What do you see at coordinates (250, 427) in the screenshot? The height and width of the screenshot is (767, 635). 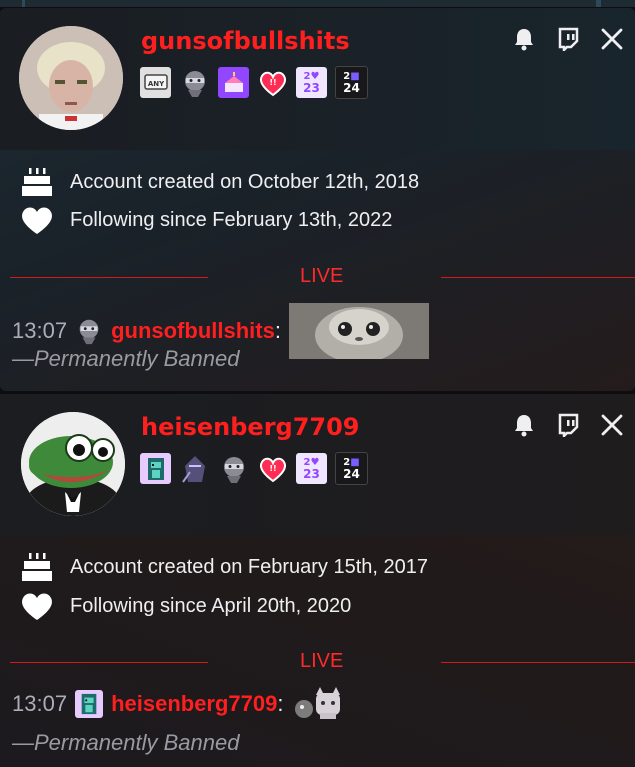 I see `username: heisenberg7709` at bounding box center [250, 427].